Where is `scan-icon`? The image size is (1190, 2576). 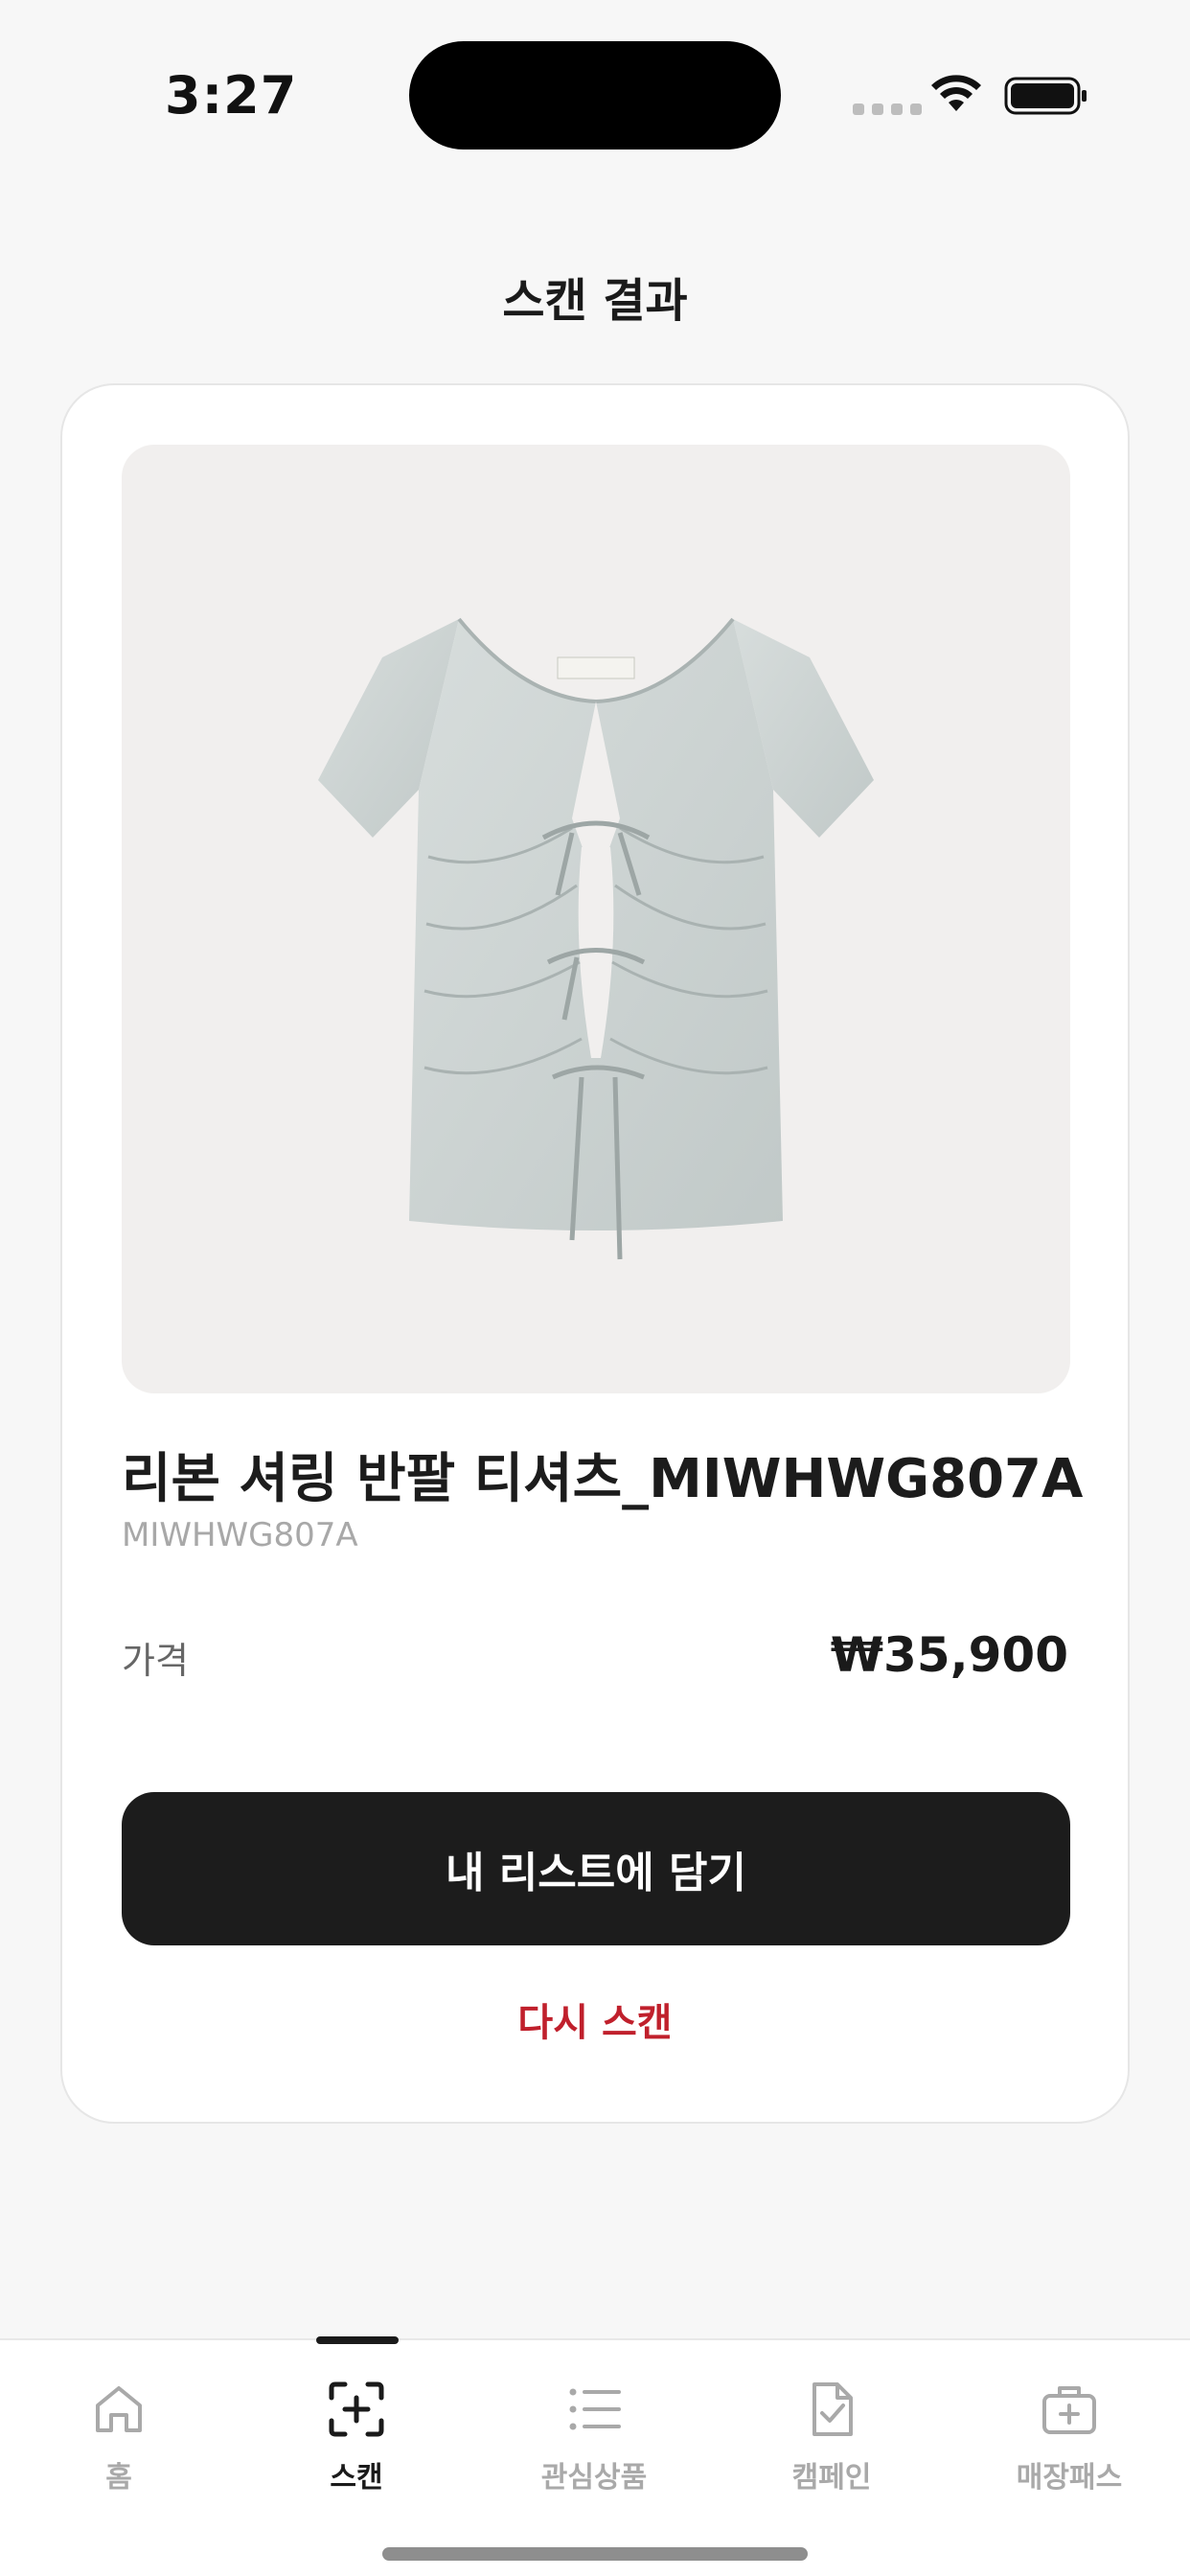
scan-icon is located at coordinates (357, 2409).